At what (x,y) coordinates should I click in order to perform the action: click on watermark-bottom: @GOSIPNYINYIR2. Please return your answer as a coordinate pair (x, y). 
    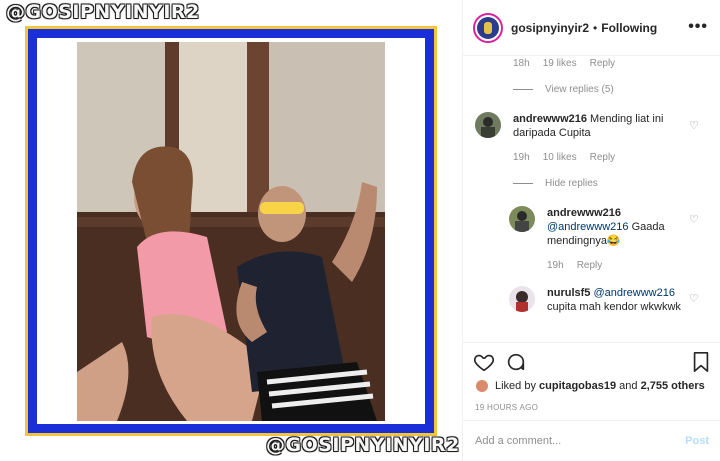
    Looking at the image, I should click on (363, 445).